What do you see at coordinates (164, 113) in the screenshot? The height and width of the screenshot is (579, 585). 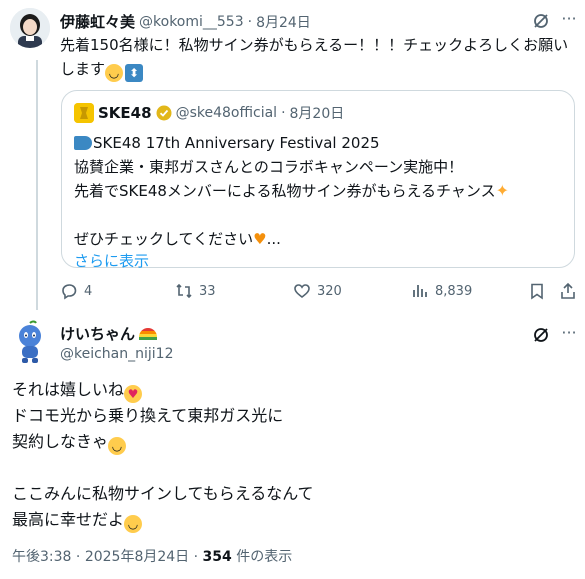 I see `verified-badge-icon` at bounding box center [164, 113].